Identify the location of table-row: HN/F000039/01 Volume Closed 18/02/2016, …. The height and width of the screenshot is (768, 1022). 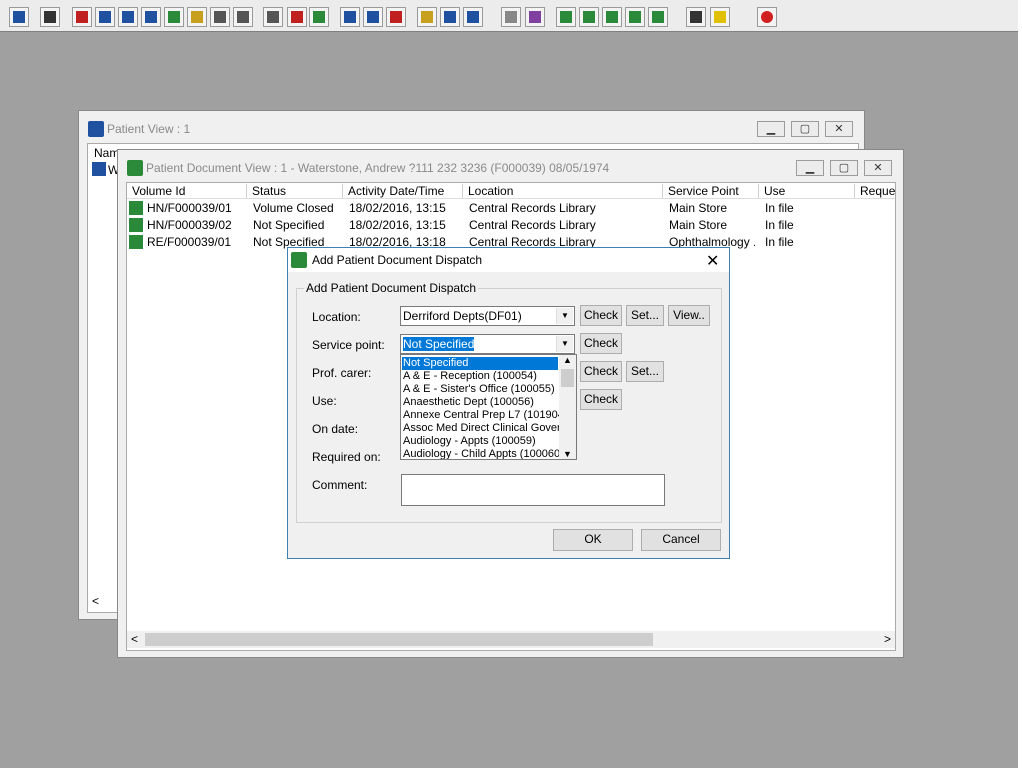
(511, 208).